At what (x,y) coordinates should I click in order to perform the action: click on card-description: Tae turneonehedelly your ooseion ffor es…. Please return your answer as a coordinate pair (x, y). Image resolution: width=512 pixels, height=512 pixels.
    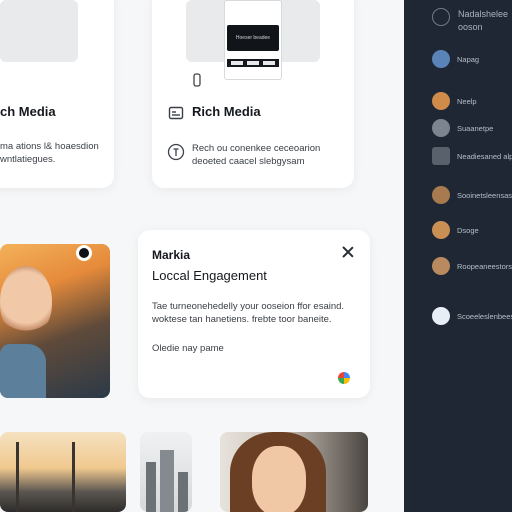
    Looking at the image, I should click on (248, 313).